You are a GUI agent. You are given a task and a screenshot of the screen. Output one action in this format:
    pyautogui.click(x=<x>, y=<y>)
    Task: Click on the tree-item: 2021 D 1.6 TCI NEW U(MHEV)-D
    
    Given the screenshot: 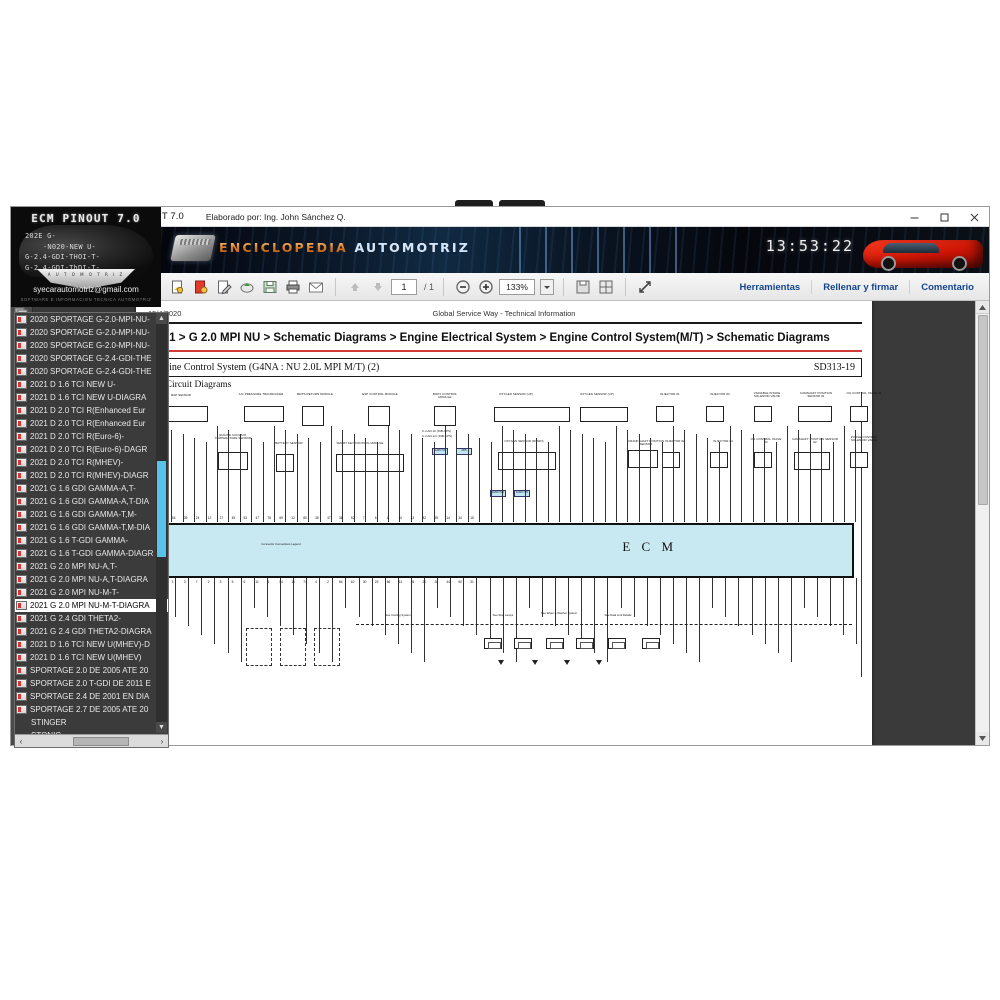 What is the action you would take?
    pyautogui.click(x=91, y=644)
    